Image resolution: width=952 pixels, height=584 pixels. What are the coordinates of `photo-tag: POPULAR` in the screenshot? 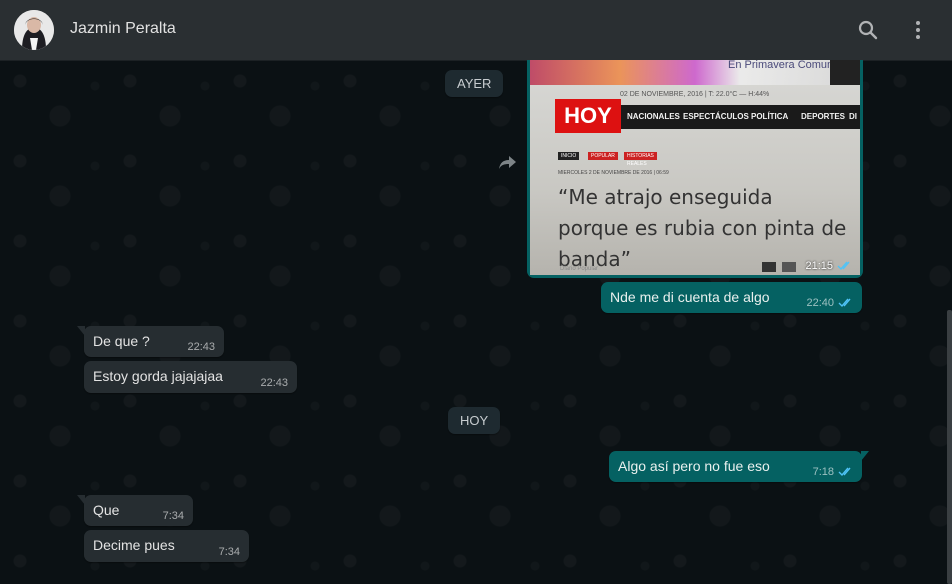 It's located at (603, 156).